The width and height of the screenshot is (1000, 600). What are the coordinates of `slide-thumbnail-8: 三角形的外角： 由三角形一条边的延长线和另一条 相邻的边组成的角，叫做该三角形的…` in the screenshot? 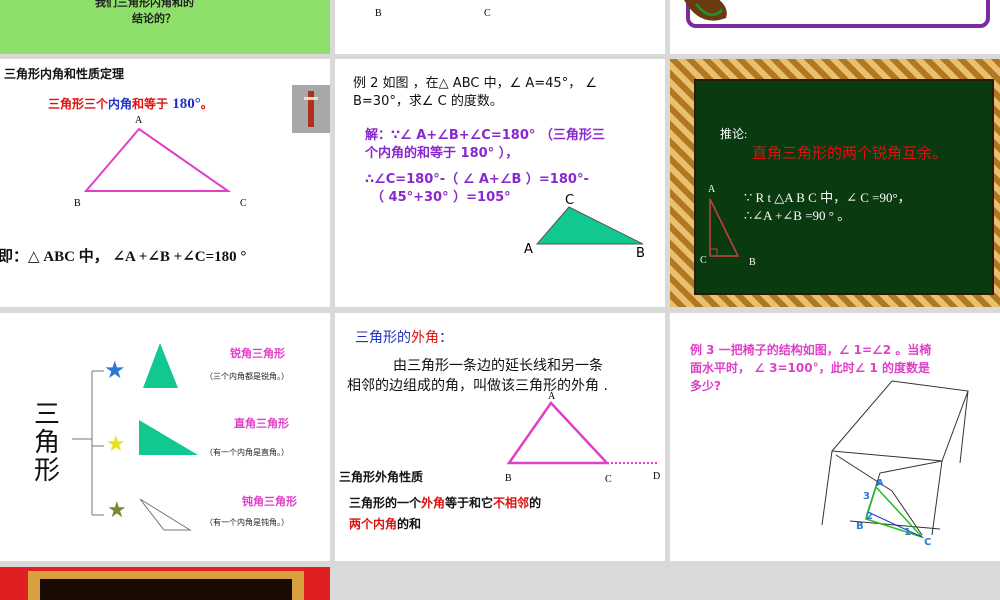 It's located at (500, 437).